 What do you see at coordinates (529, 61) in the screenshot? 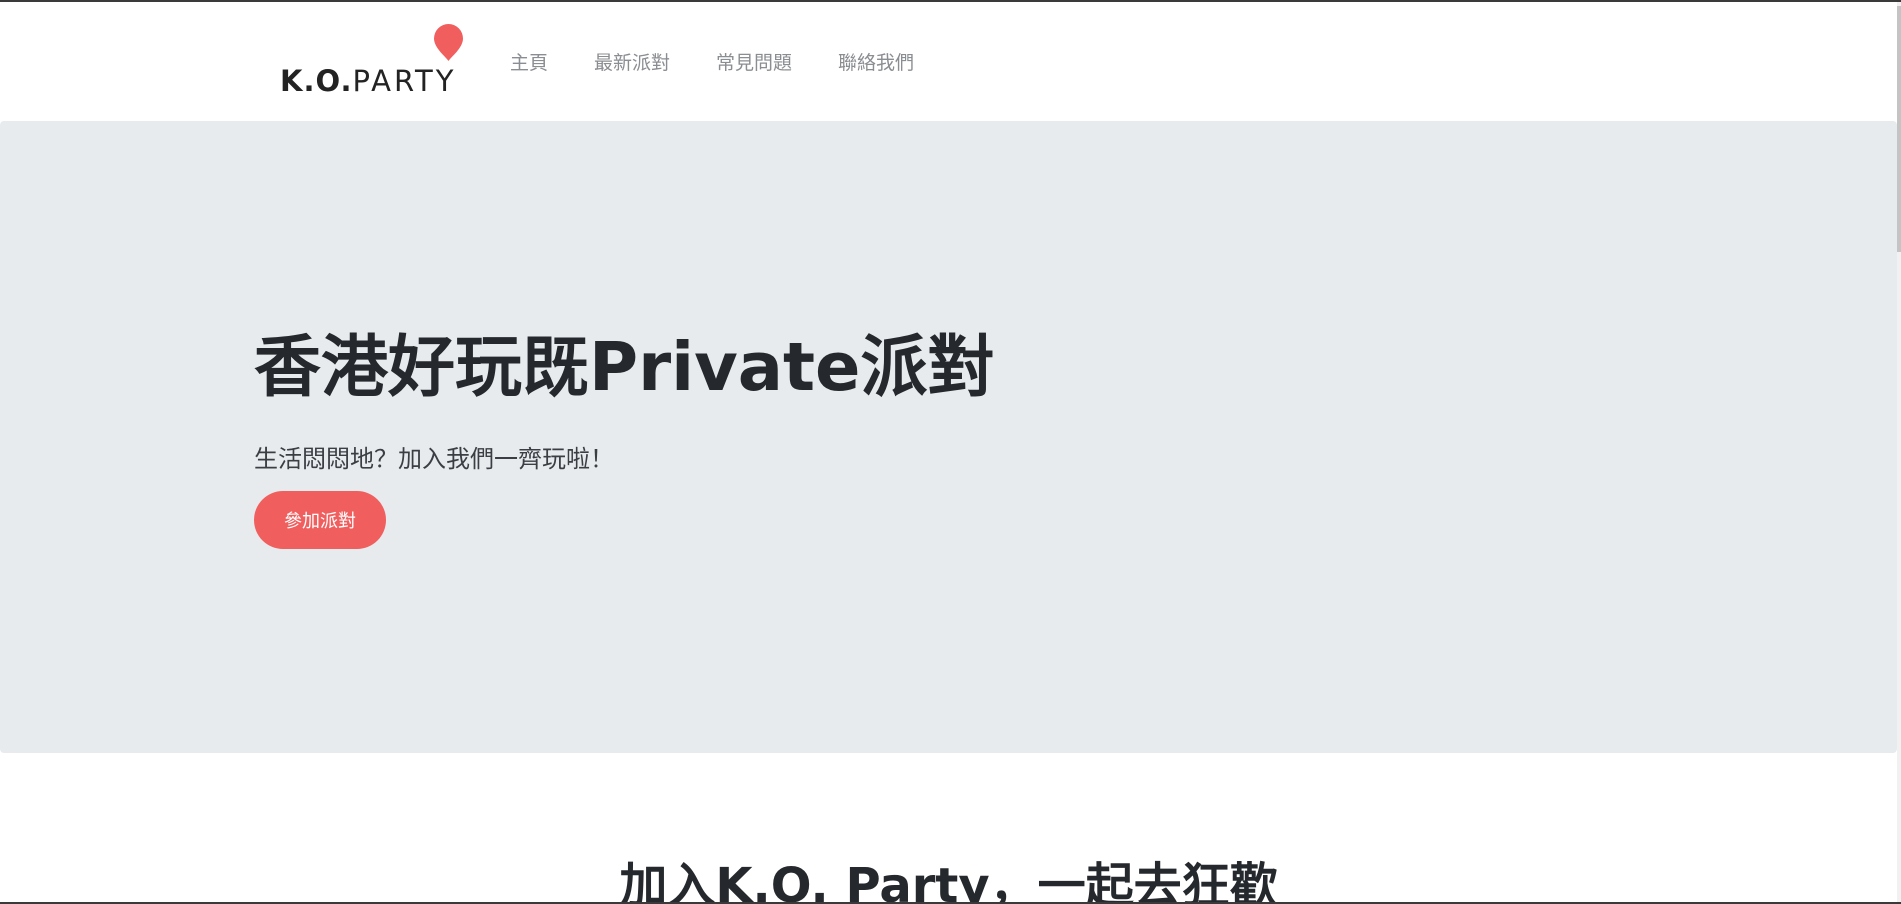
I see `nav-item-home: 主頁` at bounding box center [529, 61].